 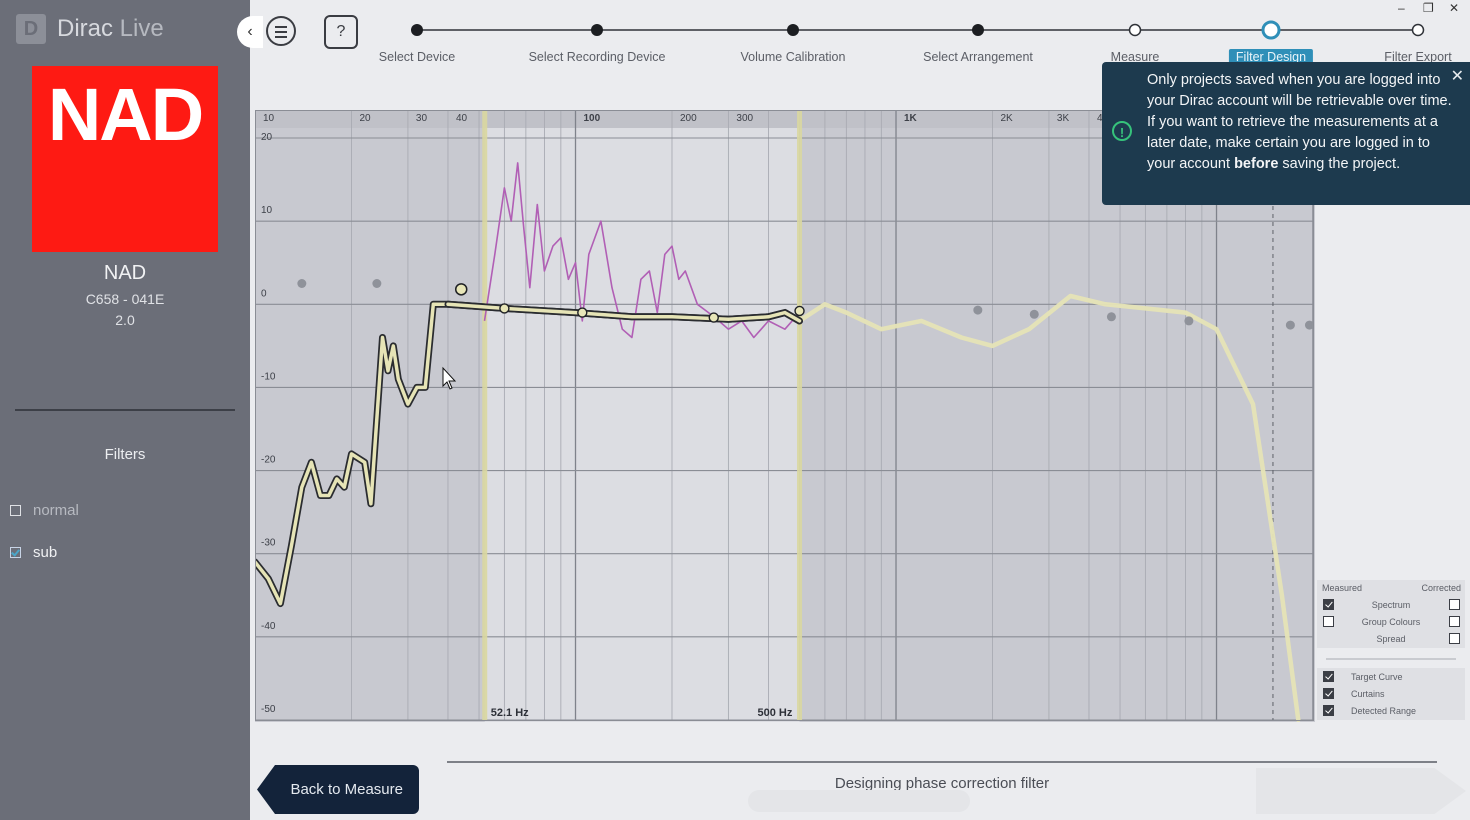 I want to click on filters-title: Filters, so click(x=125, y=454).